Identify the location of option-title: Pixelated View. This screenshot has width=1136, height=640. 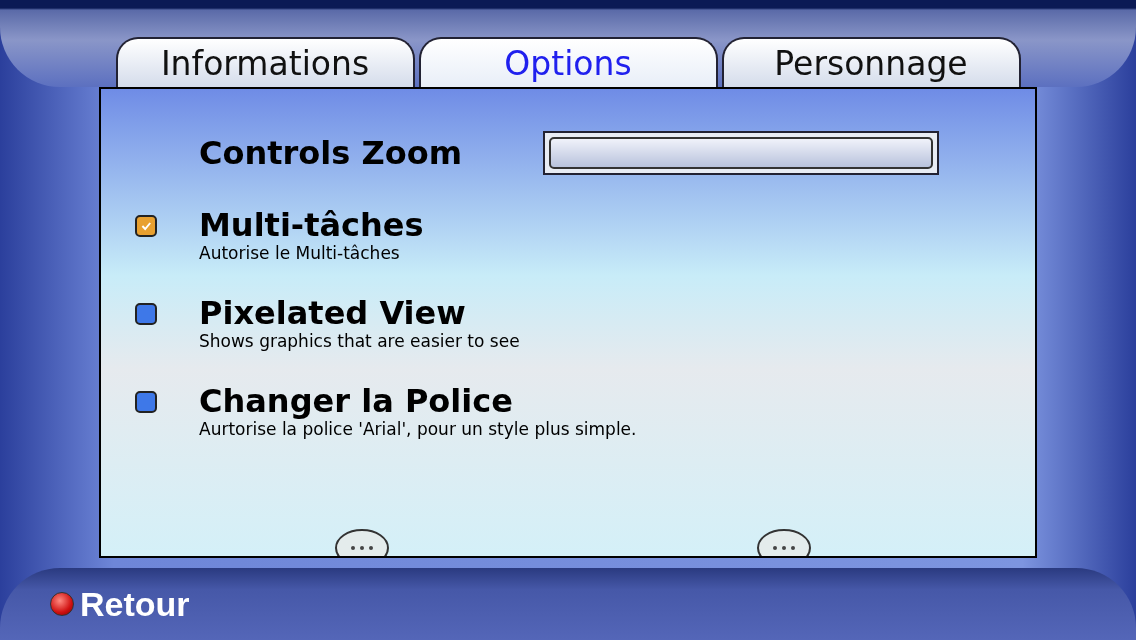
(333, 313).